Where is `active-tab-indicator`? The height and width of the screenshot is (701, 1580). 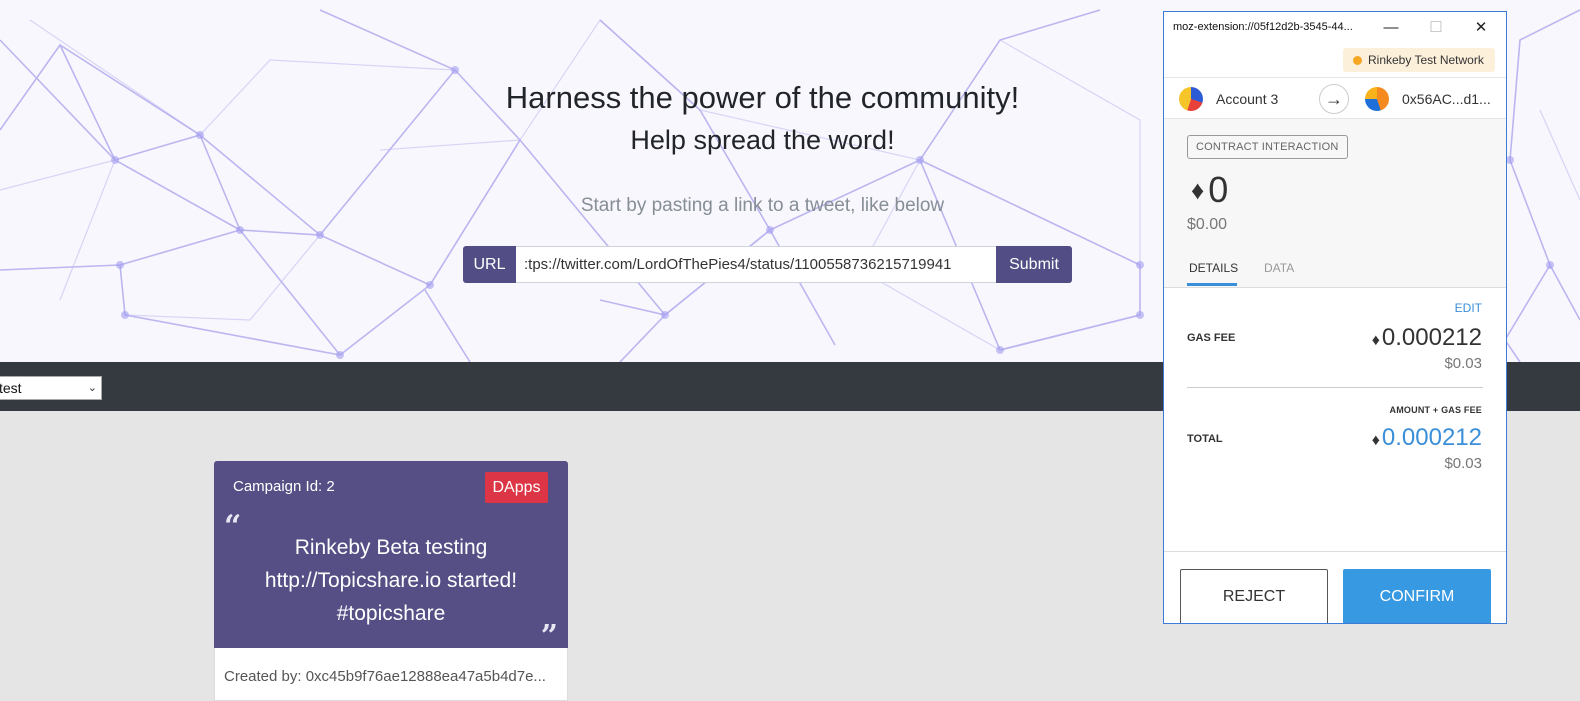
active-tab-indicator is located at coordinates (1212, 284).